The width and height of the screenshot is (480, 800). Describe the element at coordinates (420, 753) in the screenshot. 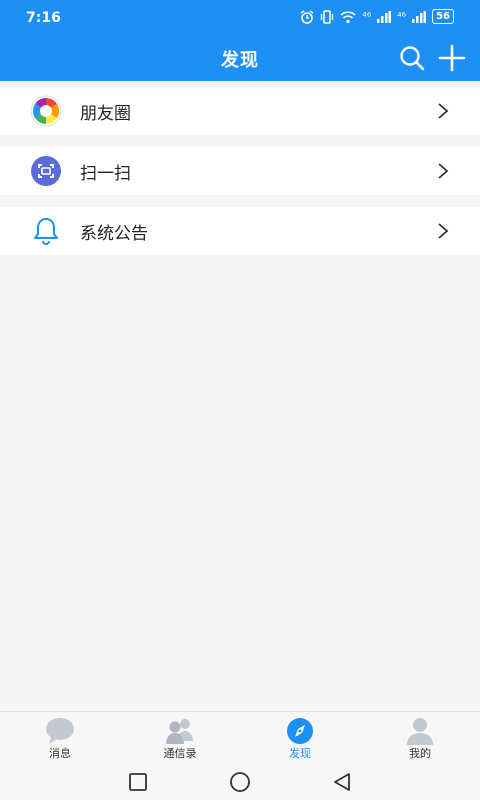

I see `tab-label: 我的` at that location.